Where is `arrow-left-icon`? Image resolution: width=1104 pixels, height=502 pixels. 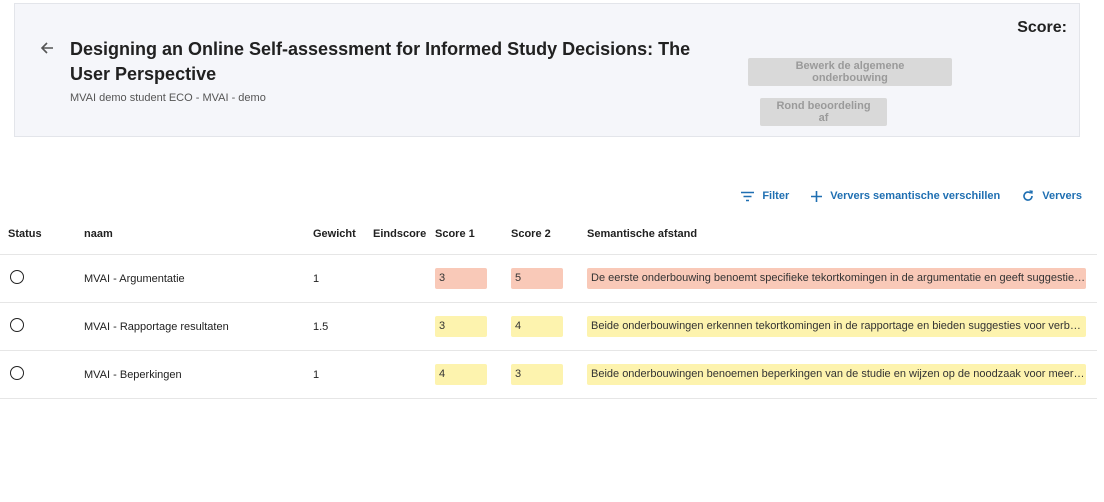
arrow-left-icon is located at coordinates (46, 48).